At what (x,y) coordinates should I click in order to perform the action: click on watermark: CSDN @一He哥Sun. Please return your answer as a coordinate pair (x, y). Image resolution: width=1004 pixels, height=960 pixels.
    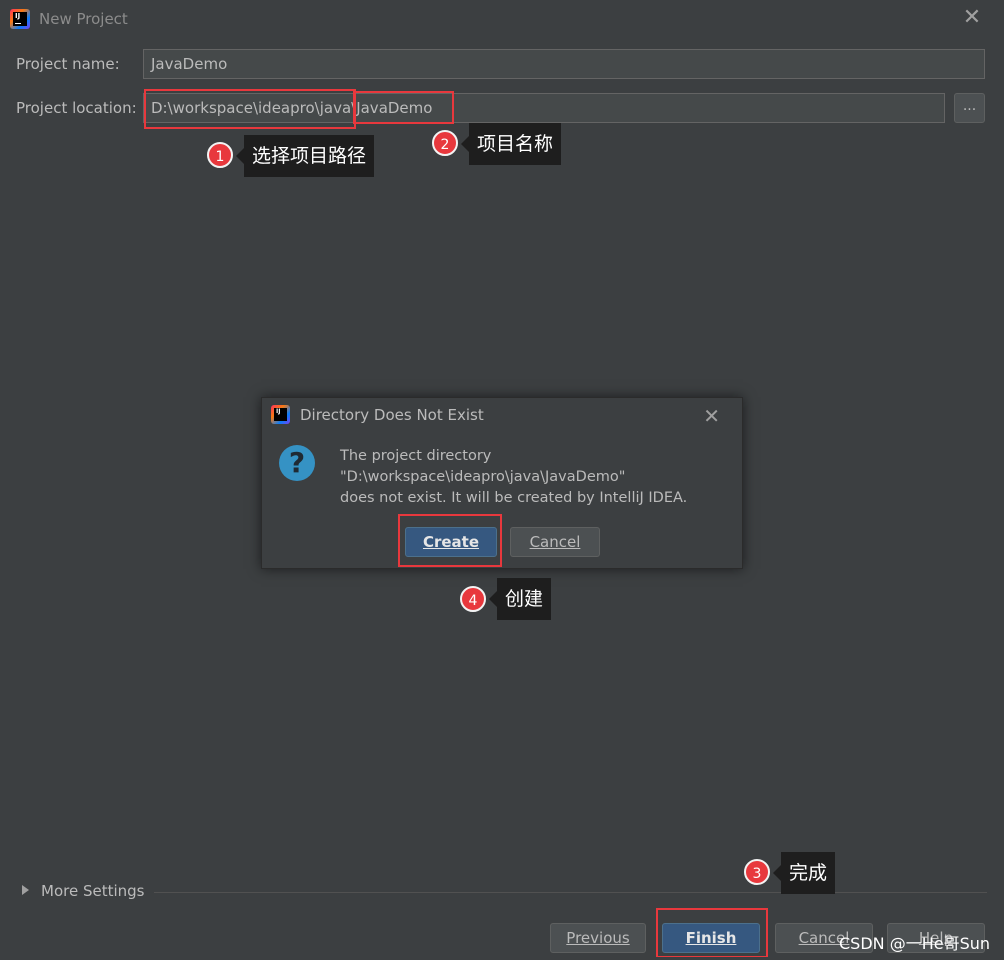
    Looking at the image, I should click on (915, 943).